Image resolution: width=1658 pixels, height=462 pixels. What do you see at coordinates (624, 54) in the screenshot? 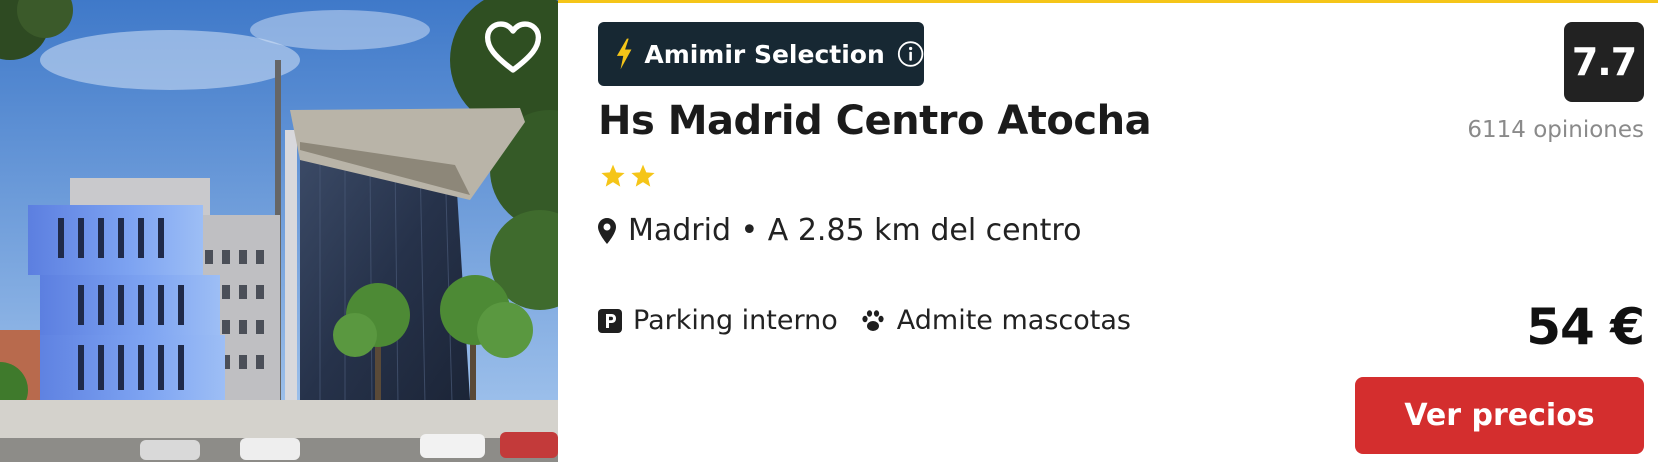
I see `lightning-icon` at bounding box center [624, 54].